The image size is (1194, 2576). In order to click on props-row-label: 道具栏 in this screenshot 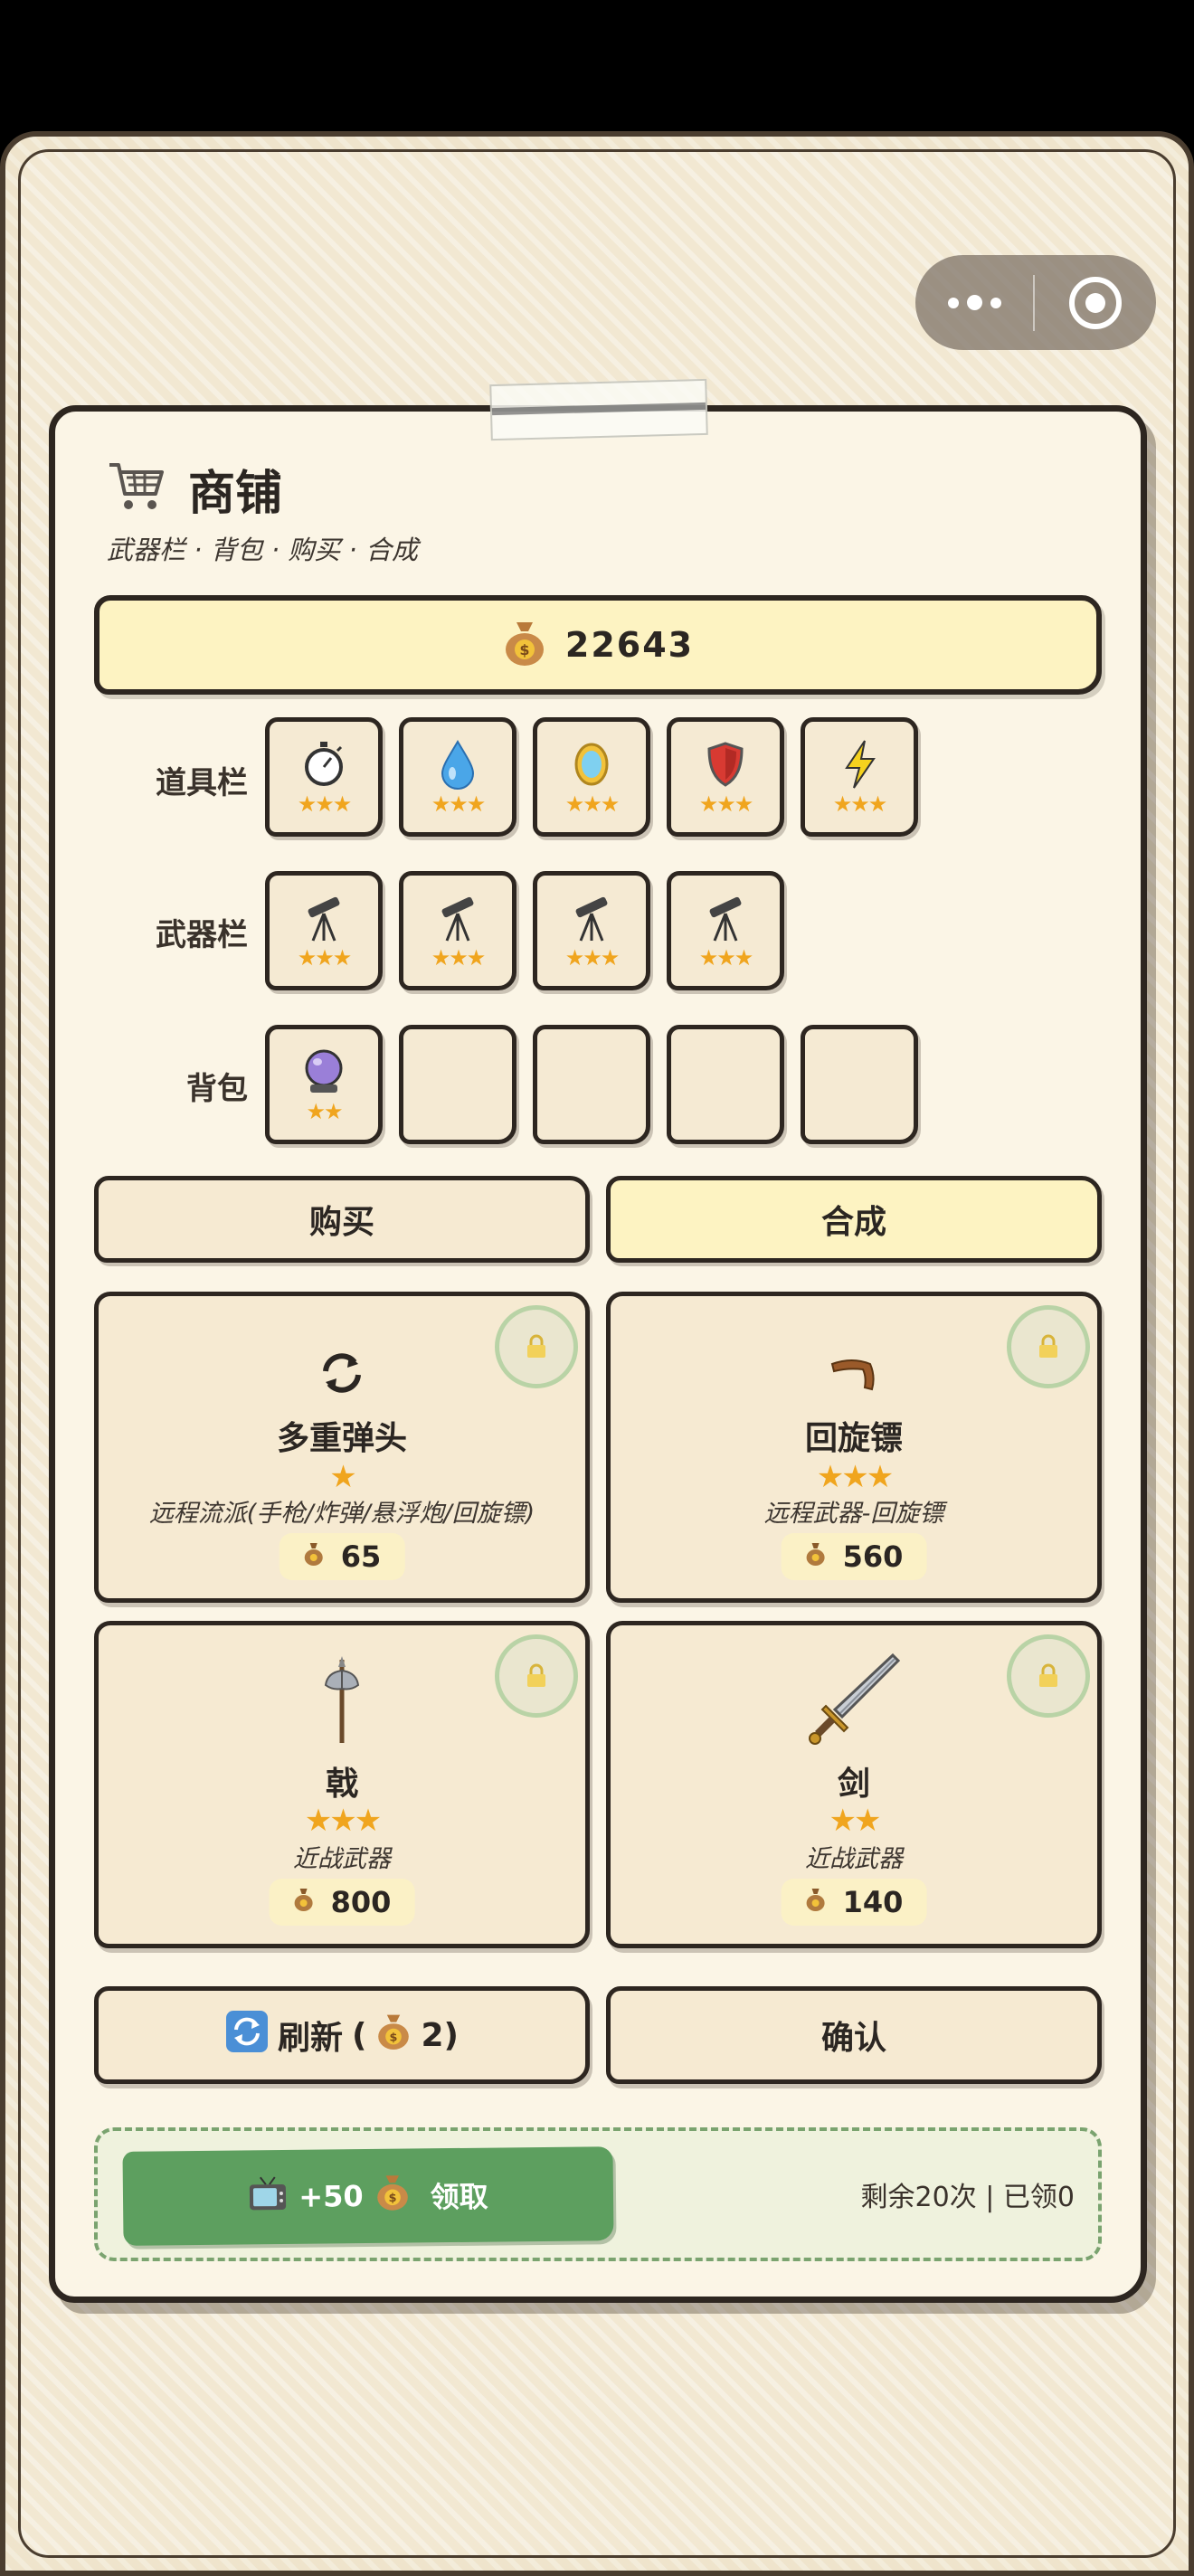, I will do `click(202, 783)`.